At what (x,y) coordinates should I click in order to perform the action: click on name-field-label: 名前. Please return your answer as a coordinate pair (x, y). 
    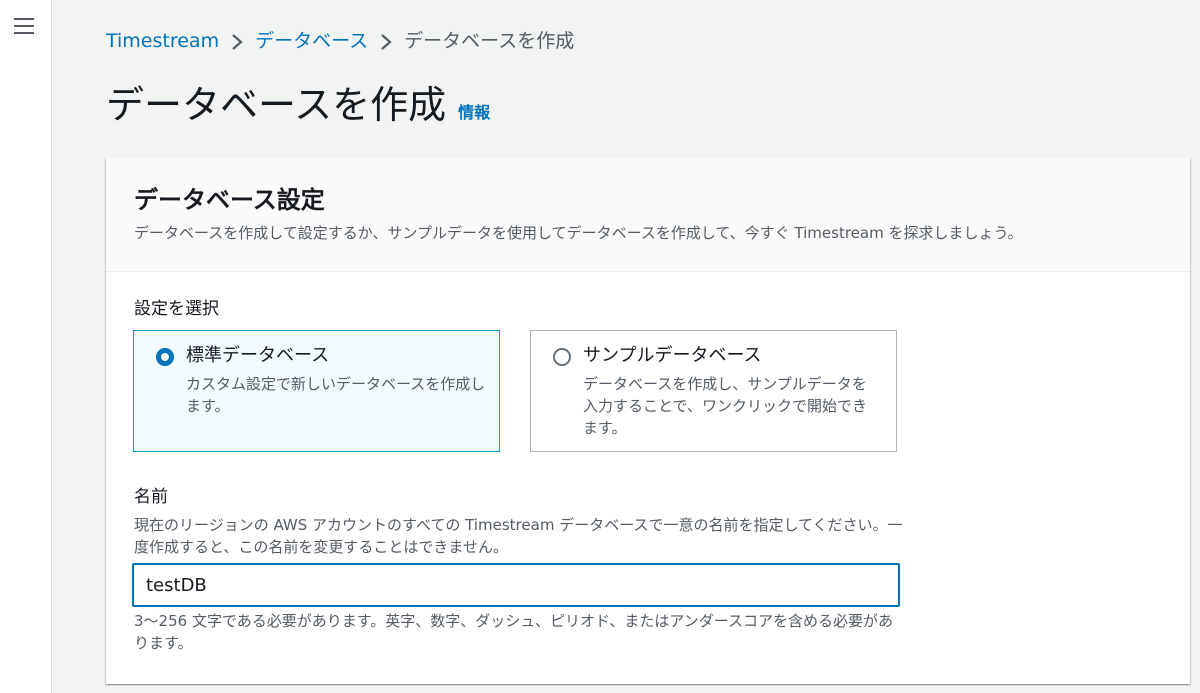
    Looking at the image, I should click on (151, 497).